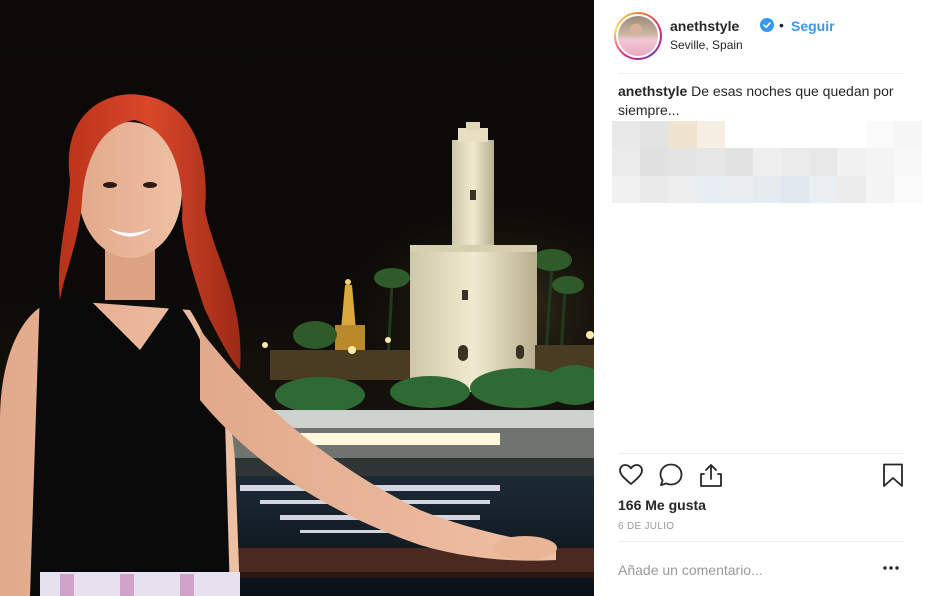  What do you see at coordinates (893, 475) in the screenshot?
I see `bookmark-icon` at bounding box center [893, 475].